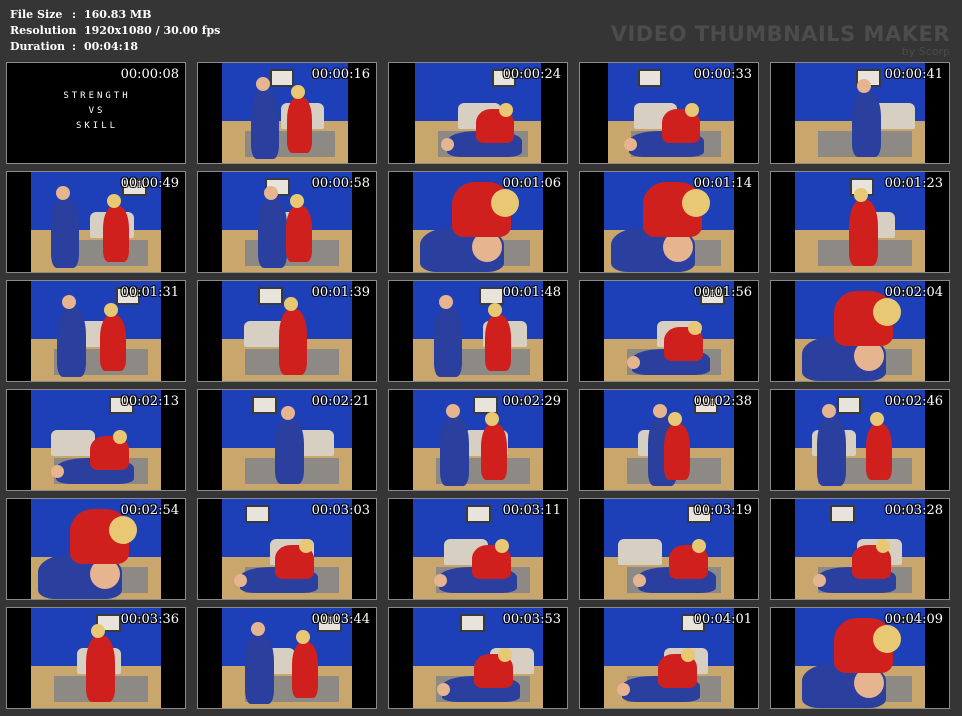 This screenshot has height=716, width=962. I want to click on title-card-line: STRENGTH, so click(97, 96).